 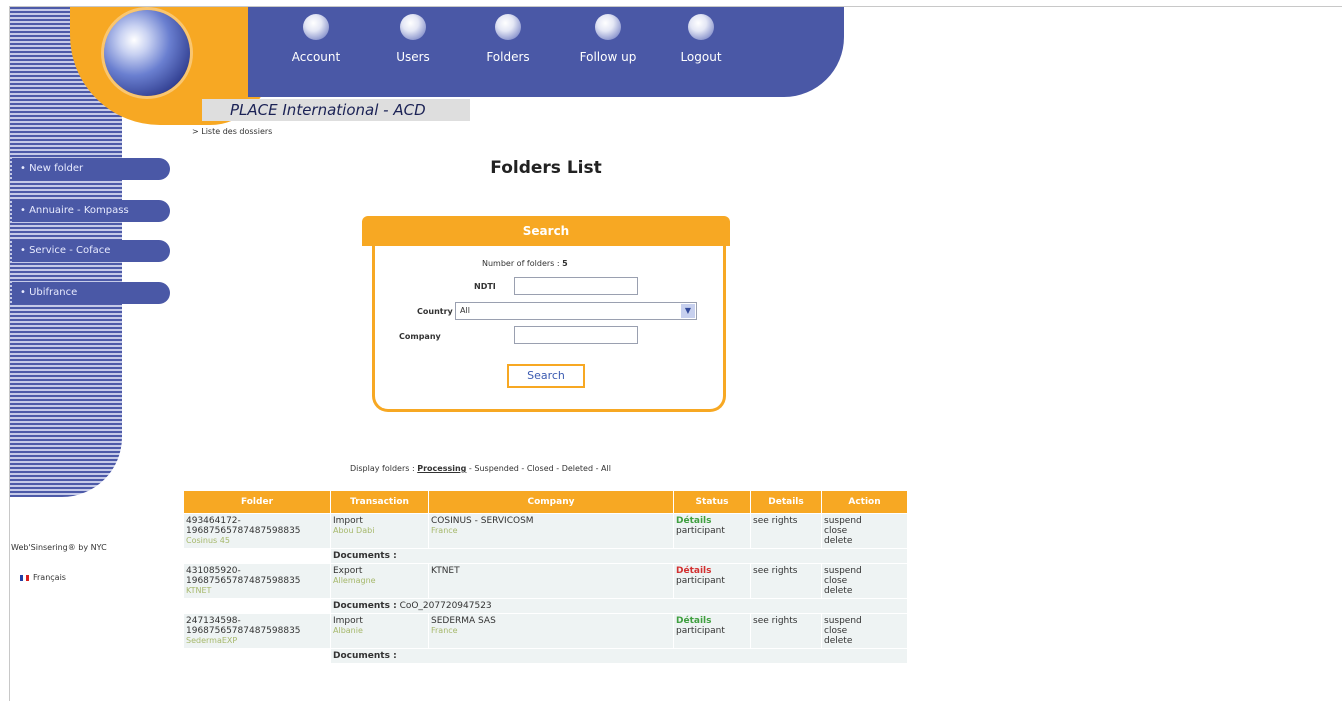 What do you see at coordinates (606, 468) in the screenshot?
I see `filter-all: All` at bounding box center [606, 468].